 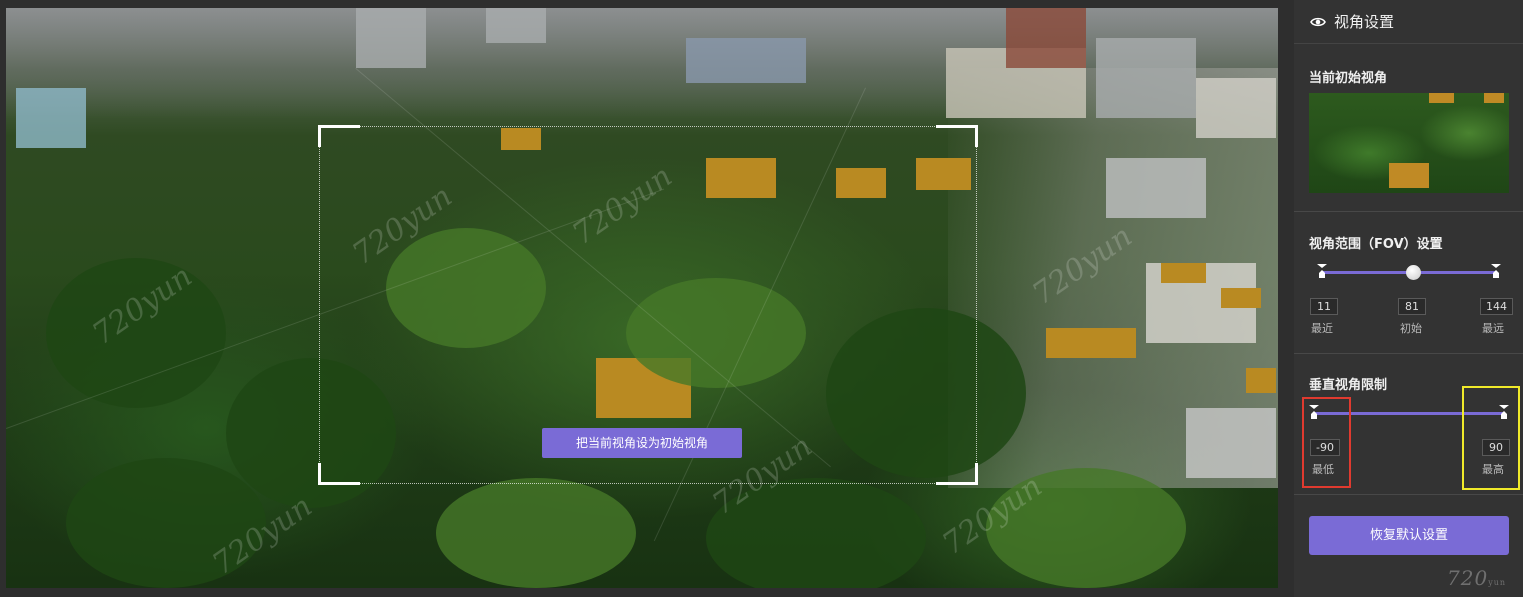 What do you see at coordinates (1408, 283) in the screenshot?
I see `fov-section: 视角范围（FOV）设置 11 81 144 最近 初始 最远` at bounding box center [1408, 283].